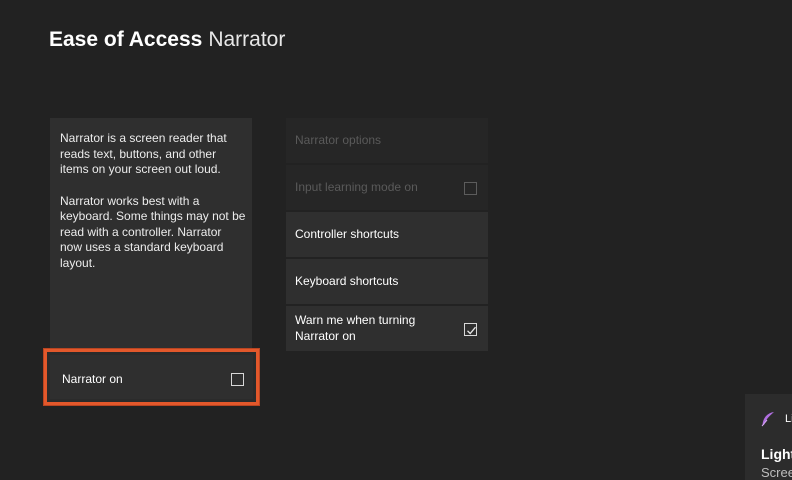 This screenshot has height=480, width=792. I want to click on feather-icon, so click(767, 419).